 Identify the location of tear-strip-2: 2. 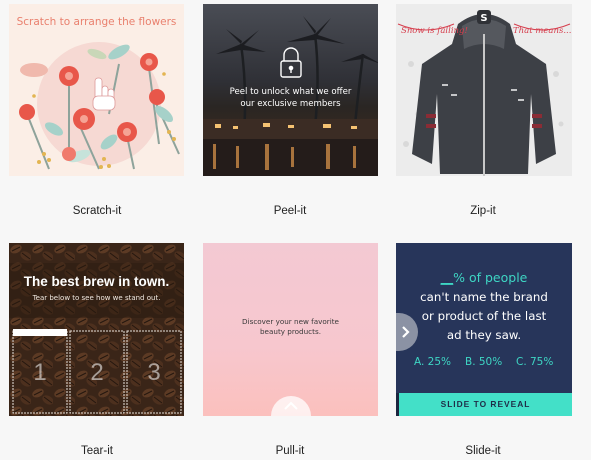
(97, 373).